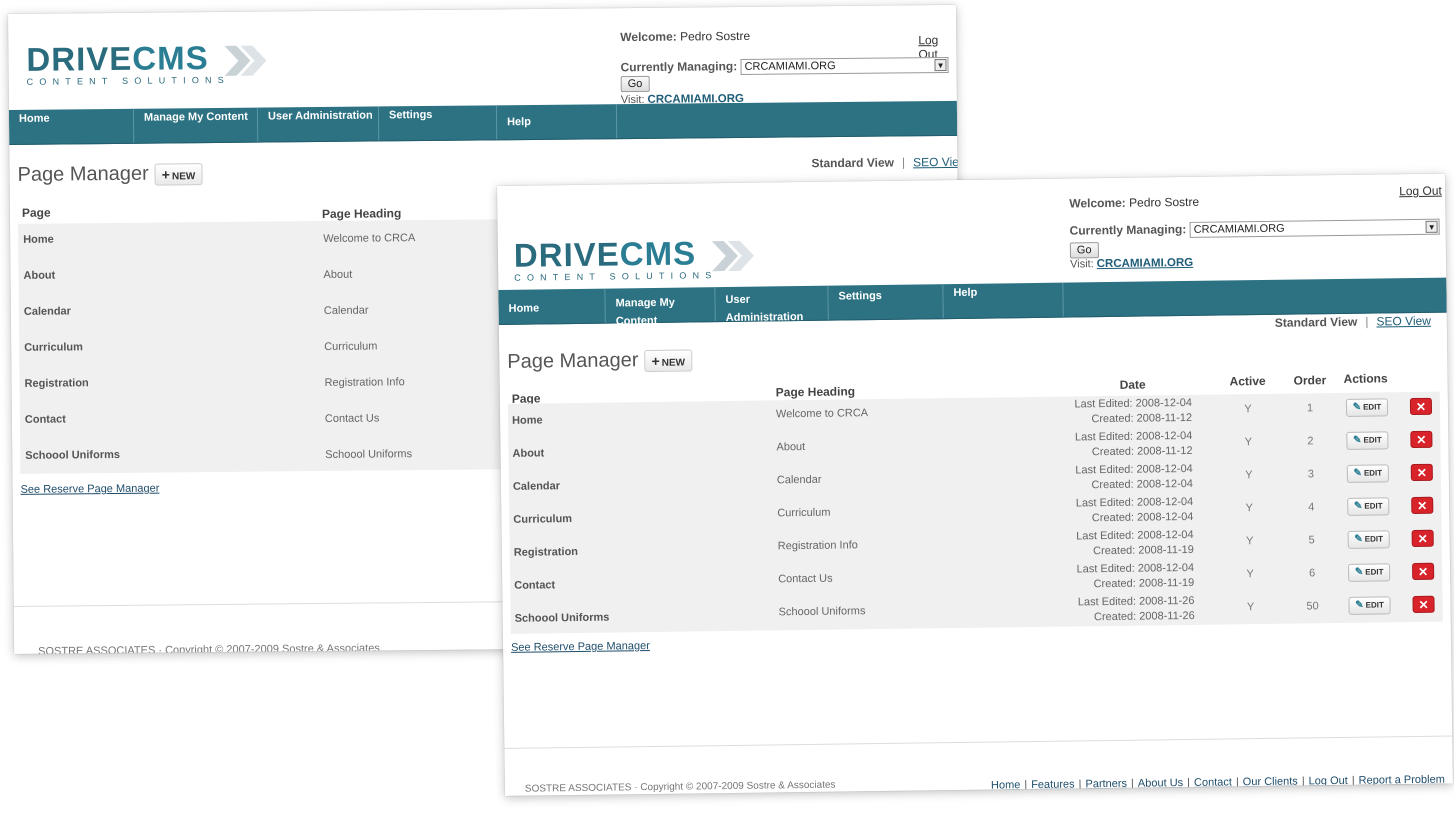  Describe the element at coordinates (1132, 384) in the screenshot. I see `col-date: Date` at that location.